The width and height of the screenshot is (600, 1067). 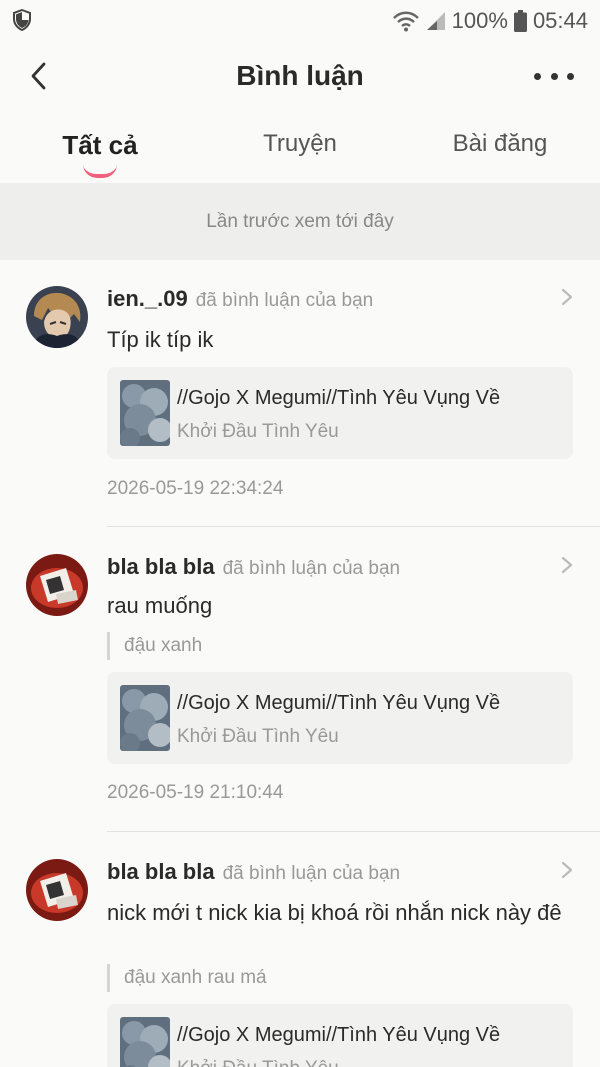 I want to click on username-text: ien._.09, so click(x=147, y=298).